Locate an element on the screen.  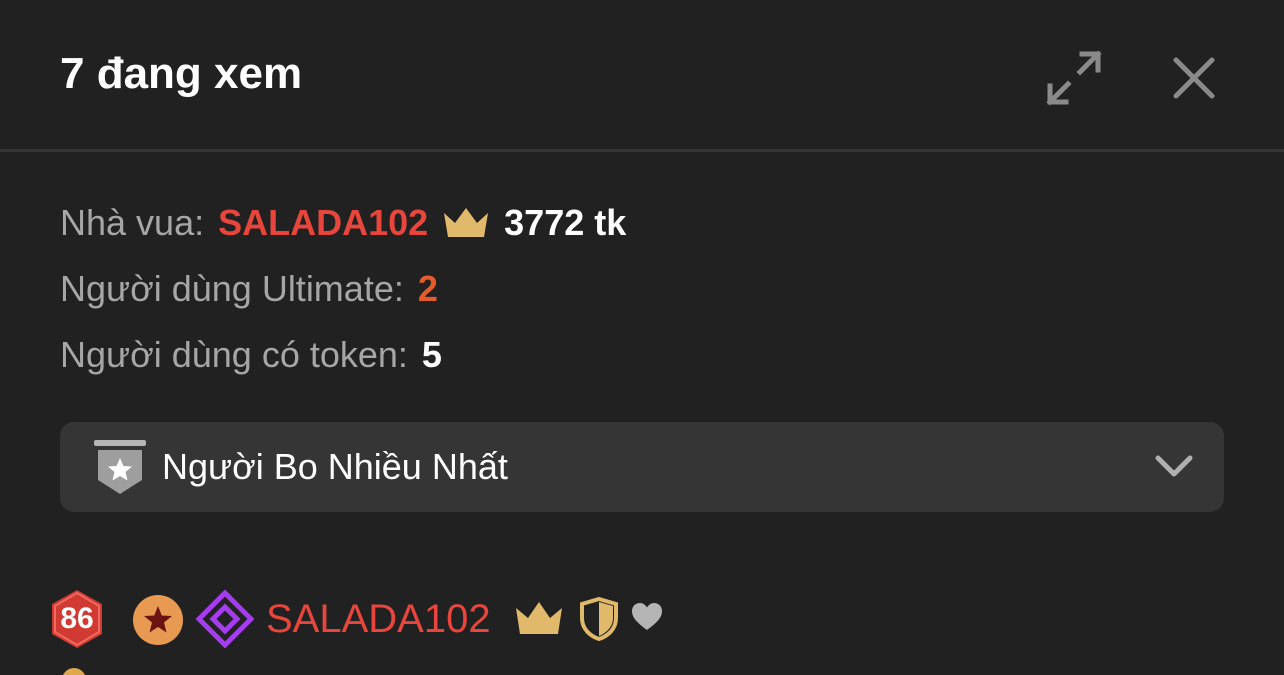
panel-title: 7 đang xem is located at coordinates (181, 73).